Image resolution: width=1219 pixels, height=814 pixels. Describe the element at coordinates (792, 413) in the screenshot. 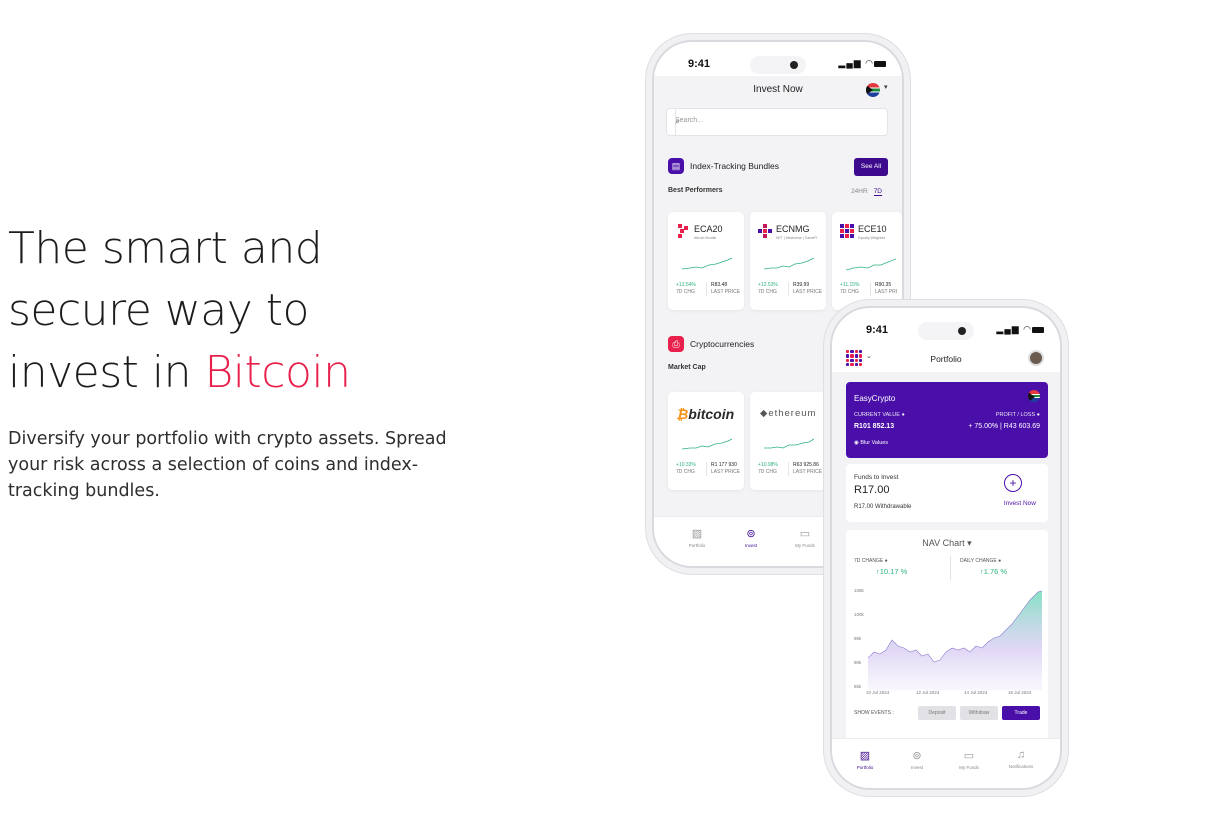

I see `ethereum-wordmark: ethereum` at that location.